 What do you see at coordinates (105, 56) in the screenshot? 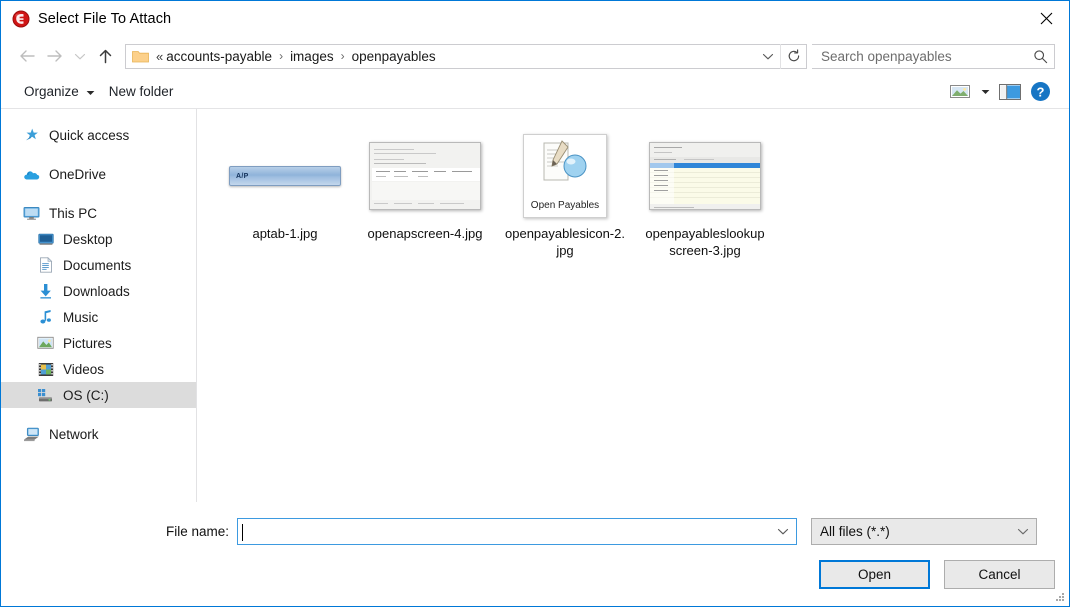
I see `up-arrow-icon` at bounding box center [105, 56].